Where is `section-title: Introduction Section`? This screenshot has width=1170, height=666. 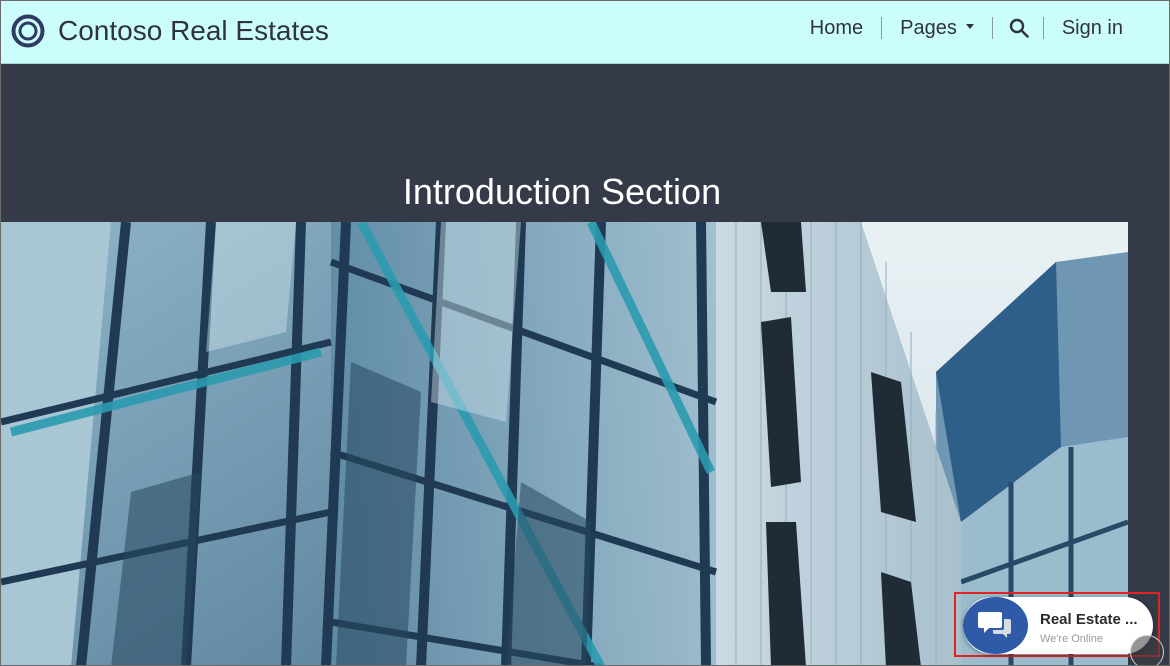
section-title: Introduction Section is located at coordinates (562, 191).